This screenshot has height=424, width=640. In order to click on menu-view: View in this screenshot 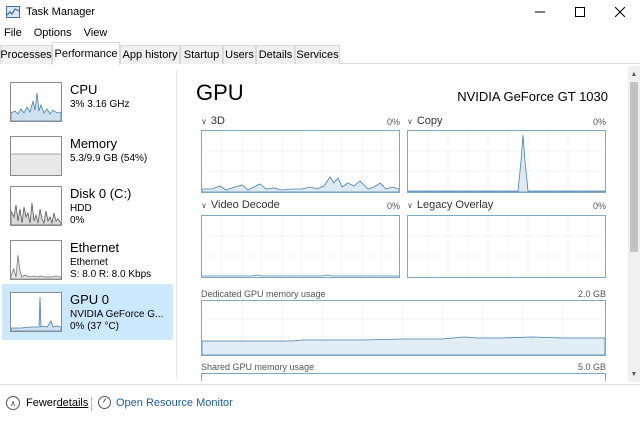, I will do `click(99, 33)`.